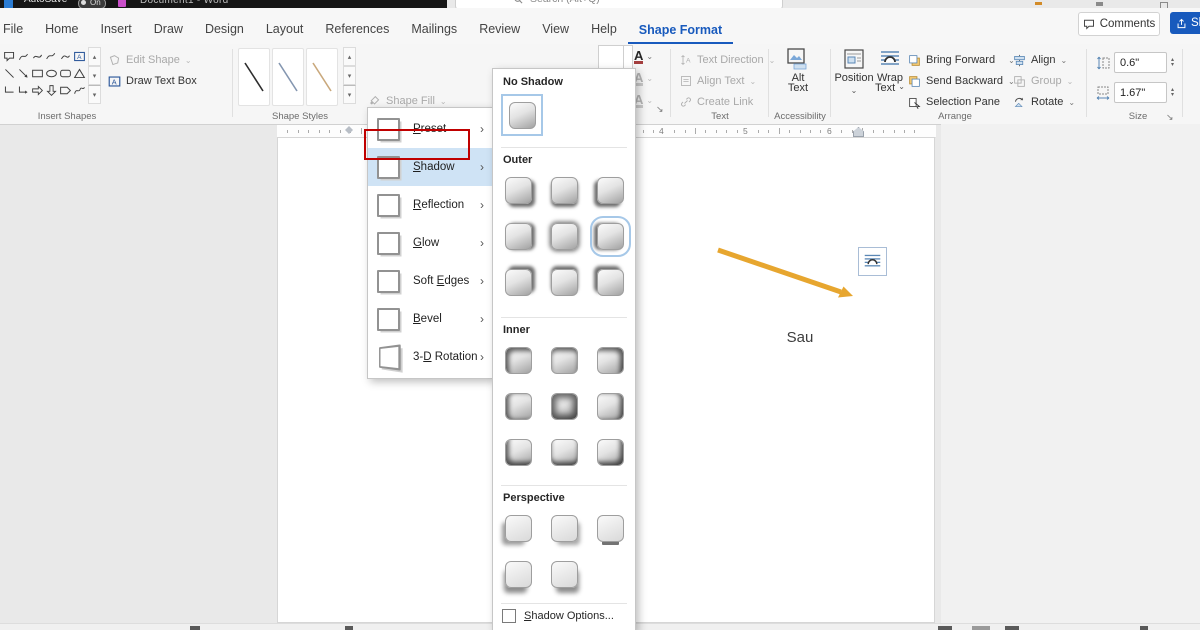 The image size is (1200, 630). I want to click on create-link-button: Create Link, so click(716, 102).